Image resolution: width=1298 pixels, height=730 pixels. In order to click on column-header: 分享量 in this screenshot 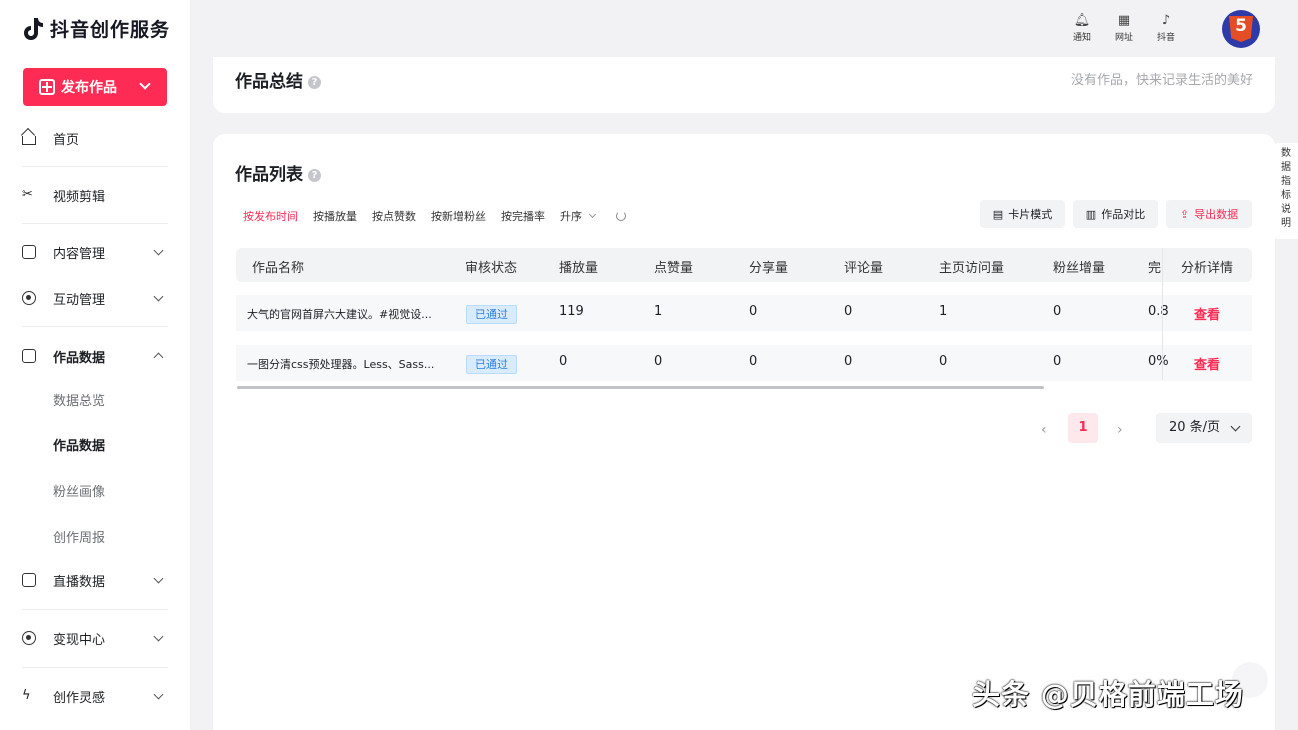, I will do `click(769, 268)`.